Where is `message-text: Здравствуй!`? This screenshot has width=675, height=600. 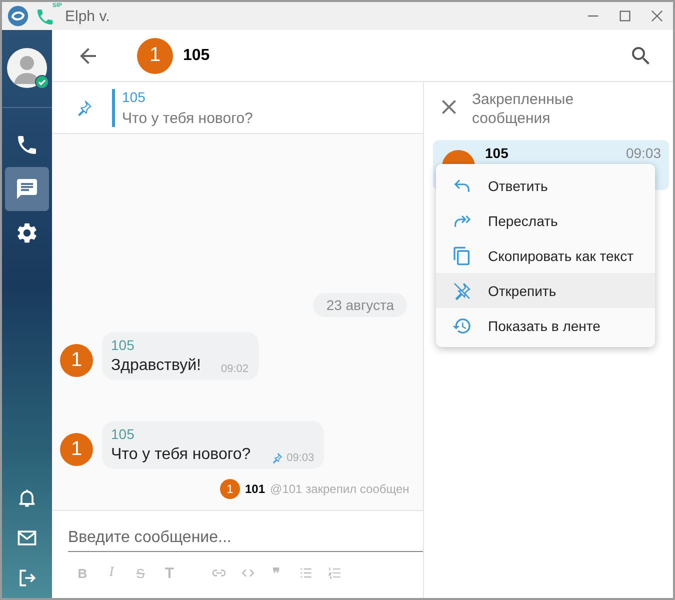
message-text: Здравствуй! is located at coordinates (156, 366).